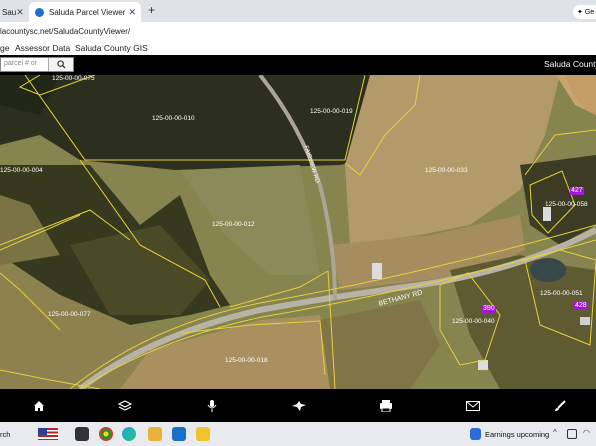  Describe the element at coordinates (517, 434) in the screenshot. I see `notification-text: Earnings upcoming` at that location.